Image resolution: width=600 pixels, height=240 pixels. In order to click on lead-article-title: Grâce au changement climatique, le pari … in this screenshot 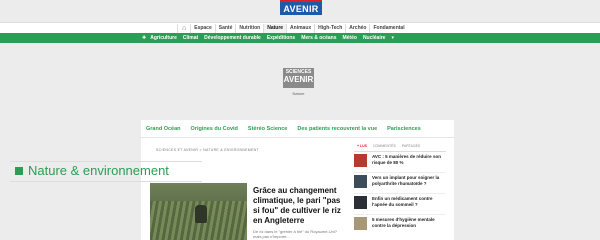, I will do `click(299, 206)`.